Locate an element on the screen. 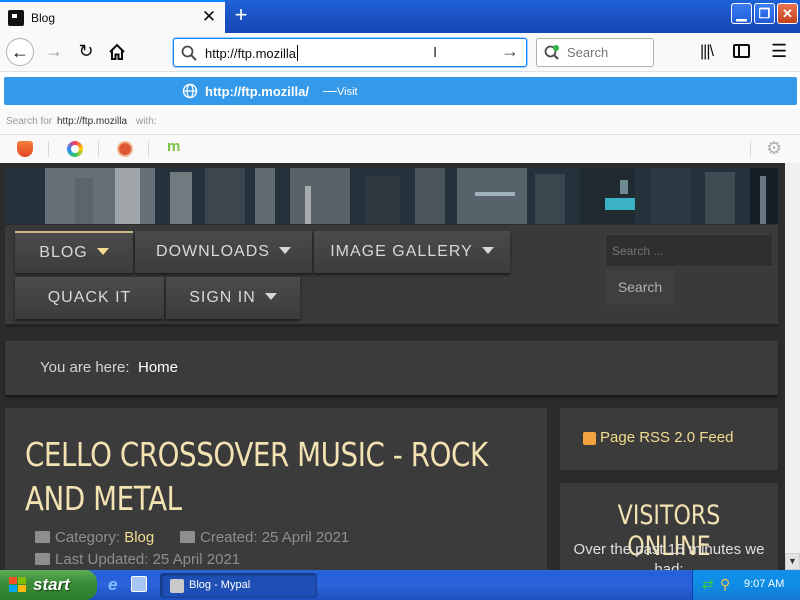 The image size is (800, 600). menu-item-quack-it-label: QUACK IT is located at coordinates (89, 297).